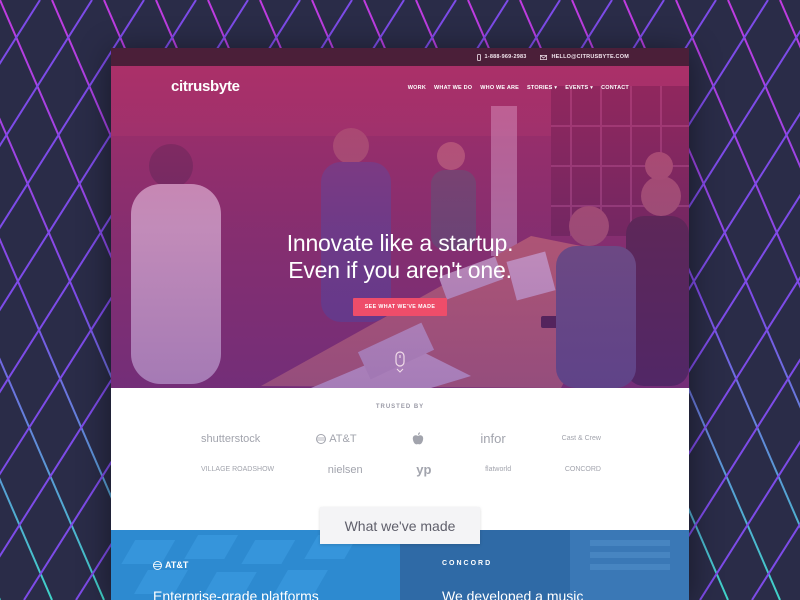  I want to click on tile-title-att: Enterprise-grade platforms, so click(236, 594).